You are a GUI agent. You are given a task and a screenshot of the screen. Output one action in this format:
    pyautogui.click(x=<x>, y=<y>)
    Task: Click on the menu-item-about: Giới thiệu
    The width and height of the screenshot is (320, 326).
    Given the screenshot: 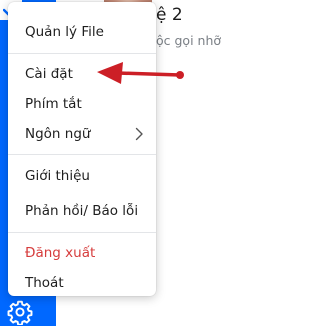 What is the action you would take?
    pyautogui.click(x=82, y=176)
    